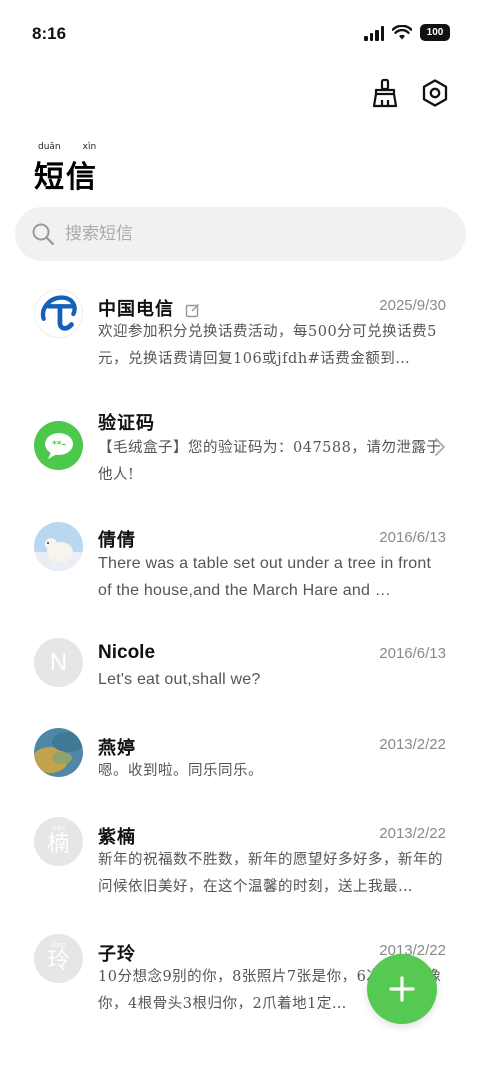 The image size is (480, 1067). What do you see at coordinates (43, 234) in the screenshot?
I see `search-icon` at bounding box center [43, 234].